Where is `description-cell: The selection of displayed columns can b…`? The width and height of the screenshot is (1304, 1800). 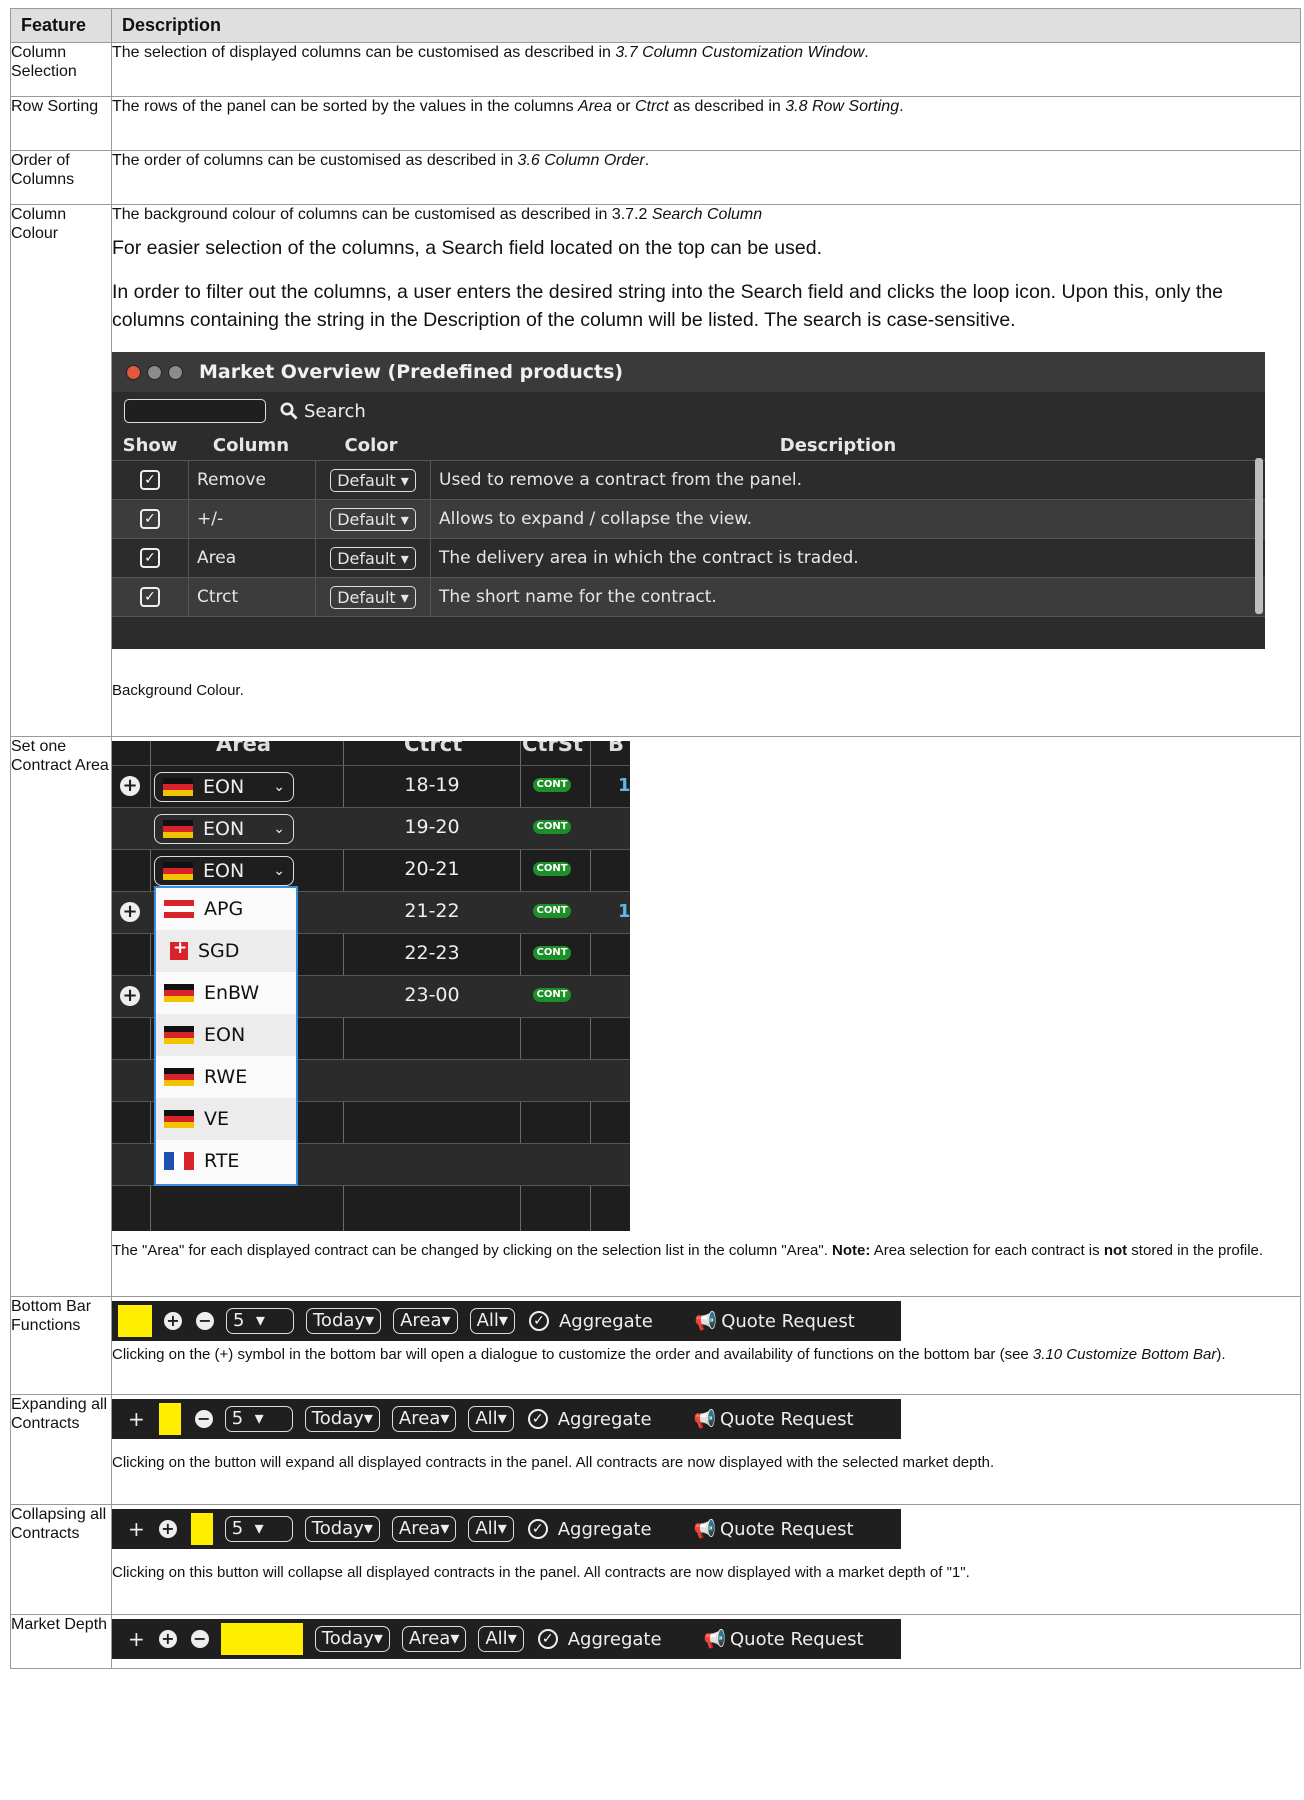 description-cell: The selection of displayed columns can b… is located at coordinates (706, 69).